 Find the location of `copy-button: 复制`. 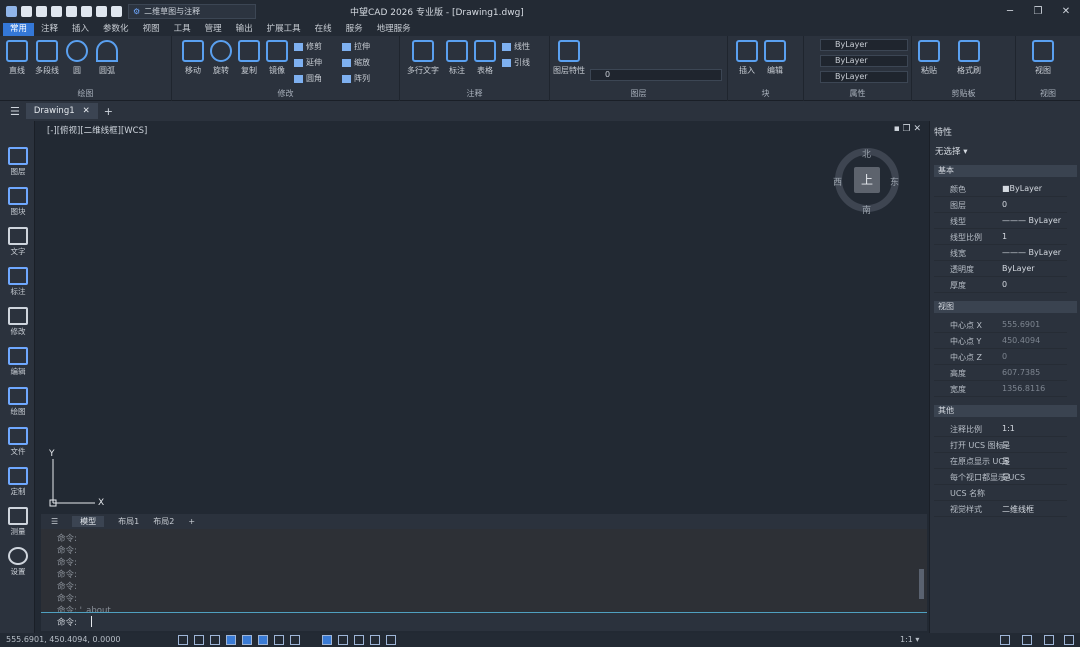

copy-button: 复制 is located at coordinates (249, 56).